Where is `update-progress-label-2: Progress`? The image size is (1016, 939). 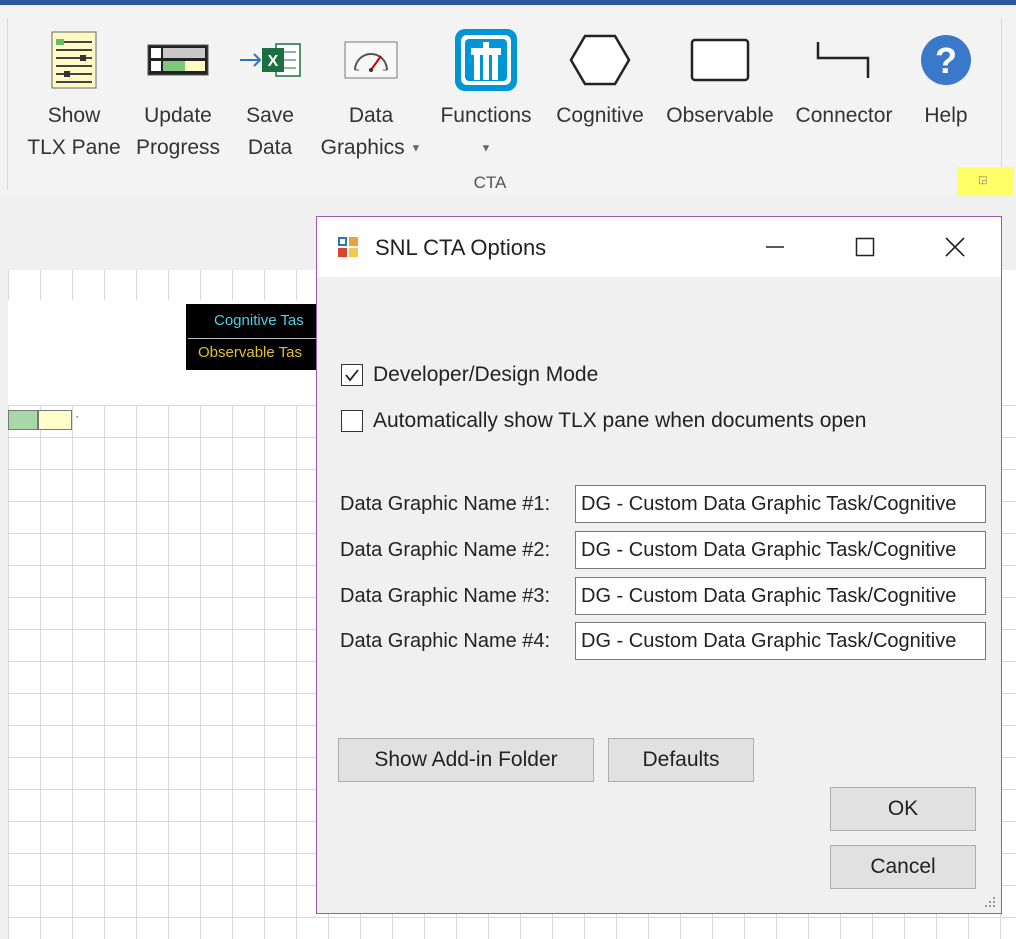 update-progress-label-2: Progress is located at coordinates (178, 147).